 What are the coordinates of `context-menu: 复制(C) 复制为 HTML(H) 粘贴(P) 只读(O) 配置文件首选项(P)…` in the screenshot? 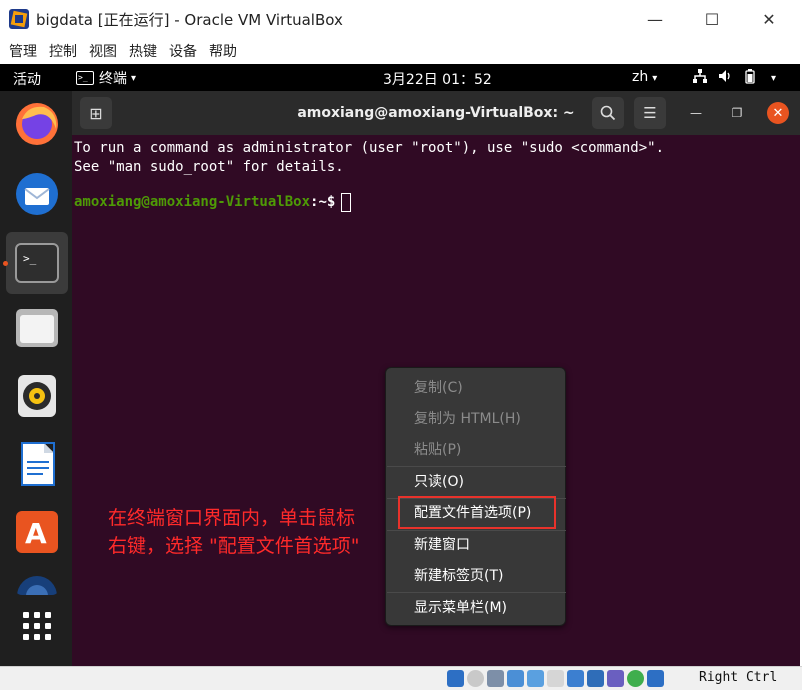 It's located at (475, 496).